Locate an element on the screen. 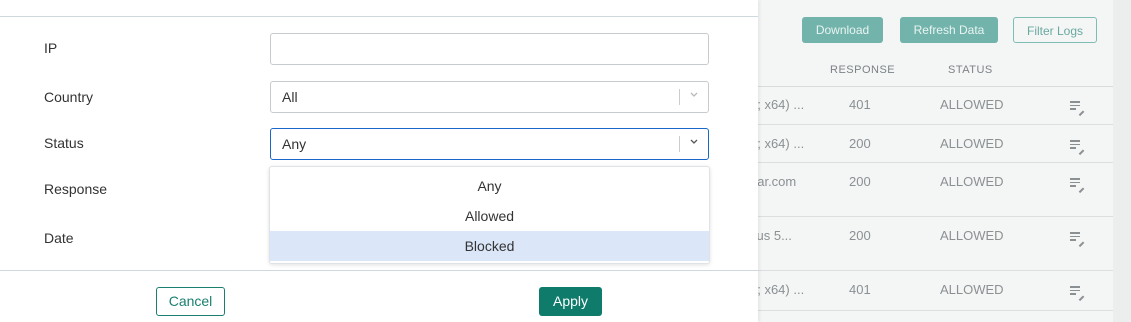 The image size is (1131, 322). status-option-allowed: Allowed is located at coordinates (489, 216).